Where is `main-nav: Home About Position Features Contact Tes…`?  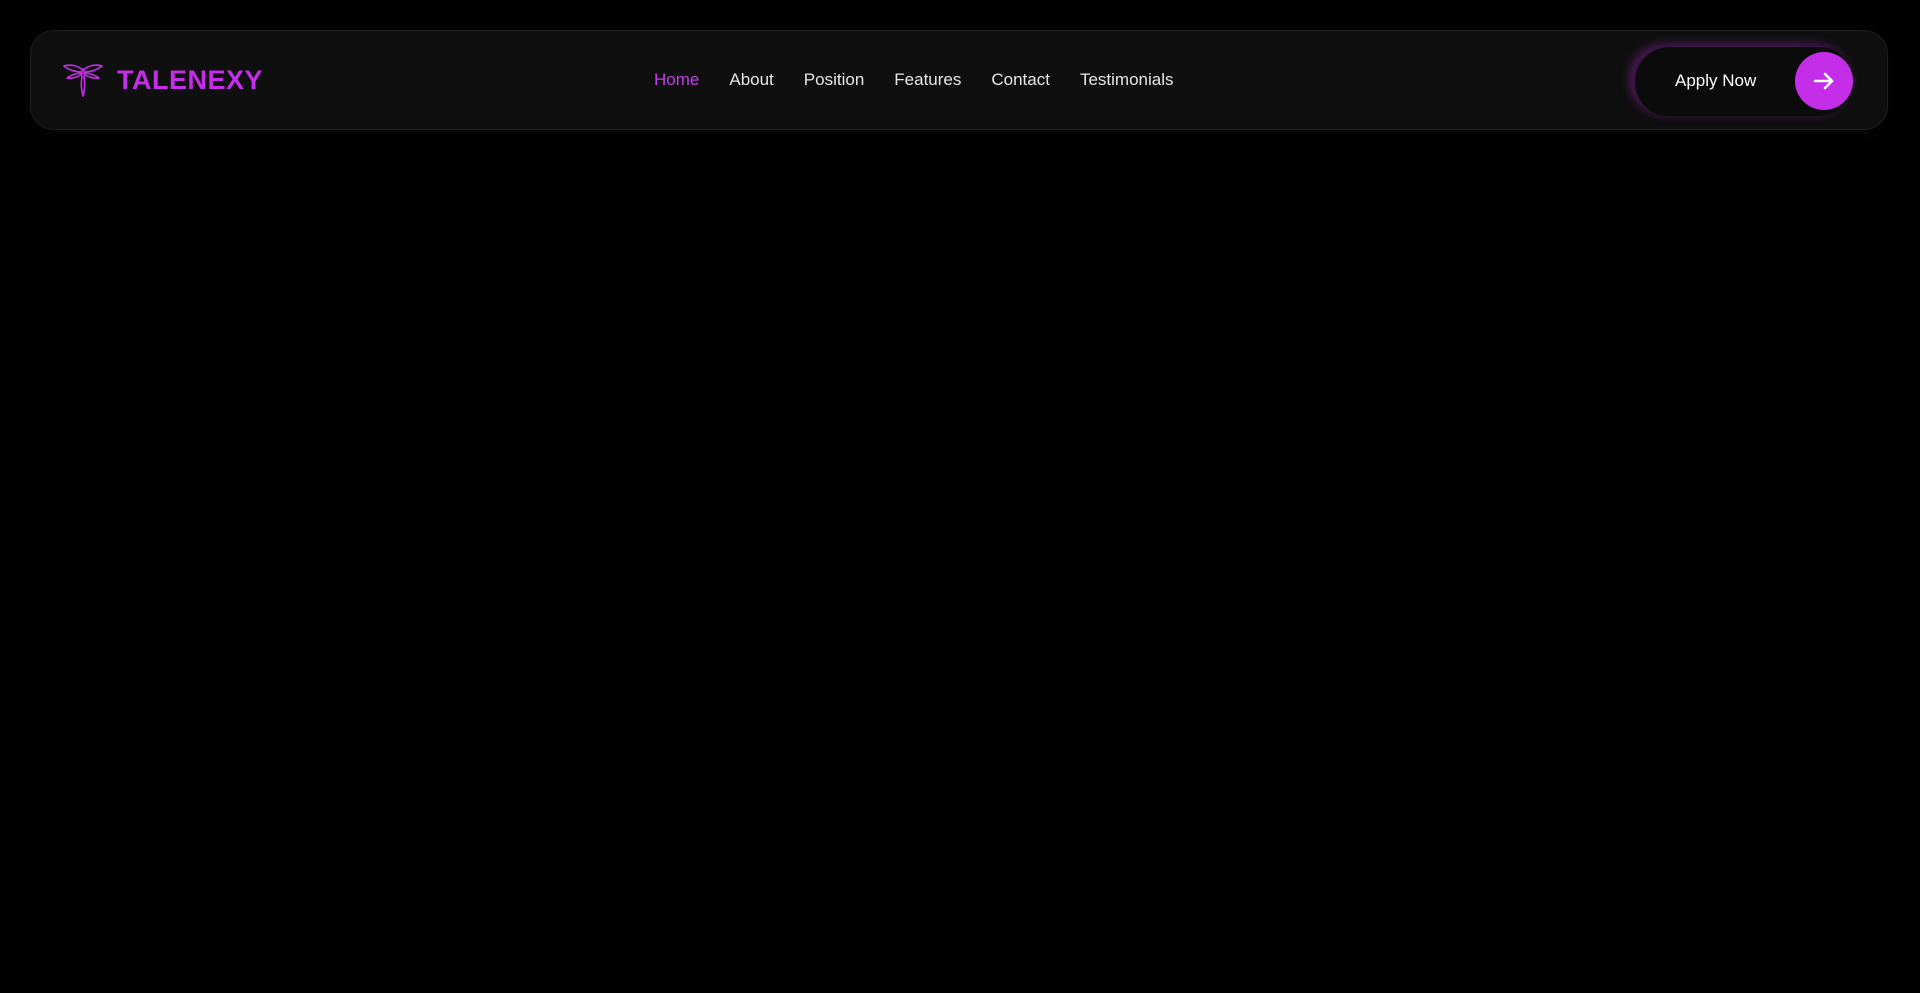
main-nav: Home About Position Features Contact Tes… is located at coordinates (929, 80).